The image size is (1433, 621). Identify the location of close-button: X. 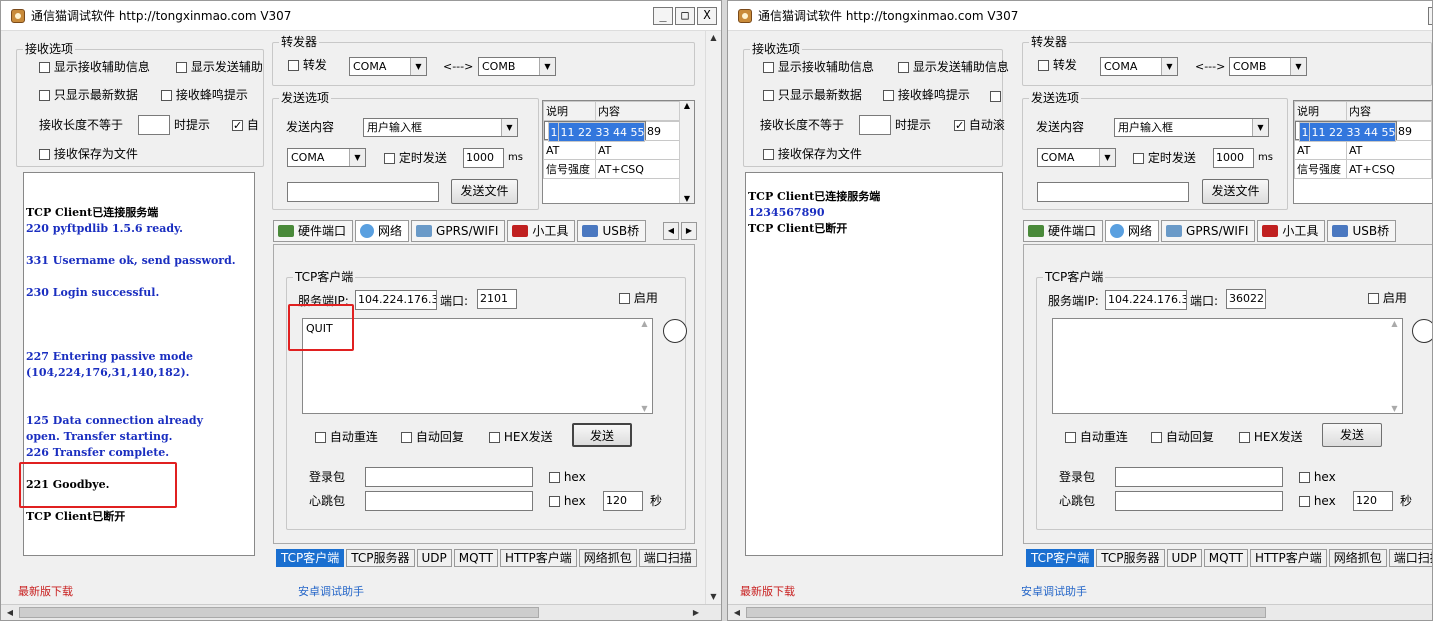
(707, 16).